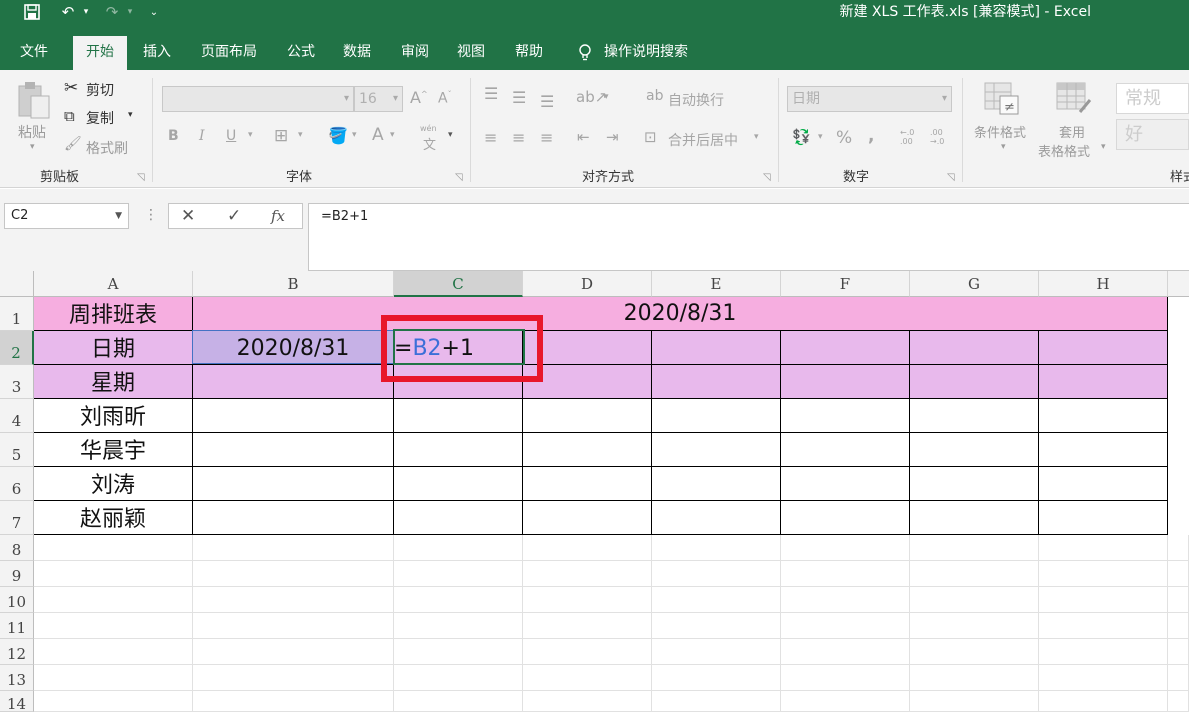 This screenshot has width=1189, height=717. Describe the element at coordinates (445, 98) in the screenshot. I see `decrease-font-icon: Aˇ` at that location.